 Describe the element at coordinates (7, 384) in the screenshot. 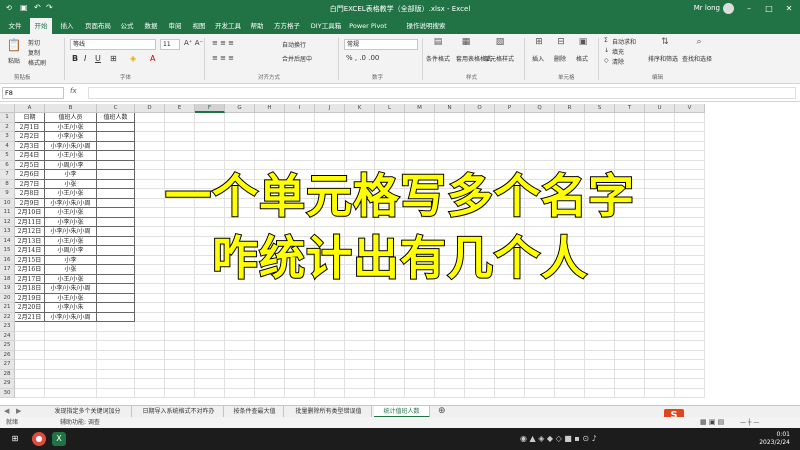

I see `row-header: 29` at that location.